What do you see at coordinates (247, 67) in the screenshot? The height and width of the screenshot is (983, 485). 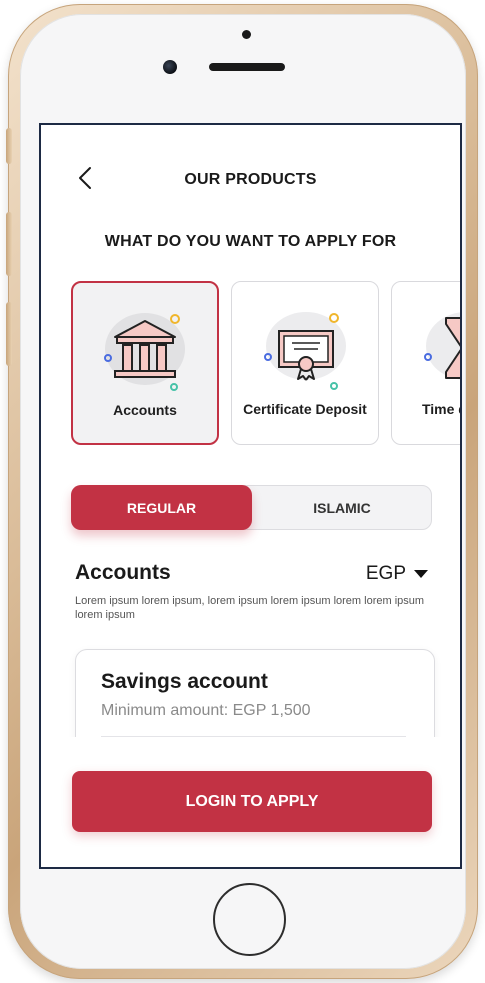 I see `earpiece-speaker` at bounding box center [247, 67].